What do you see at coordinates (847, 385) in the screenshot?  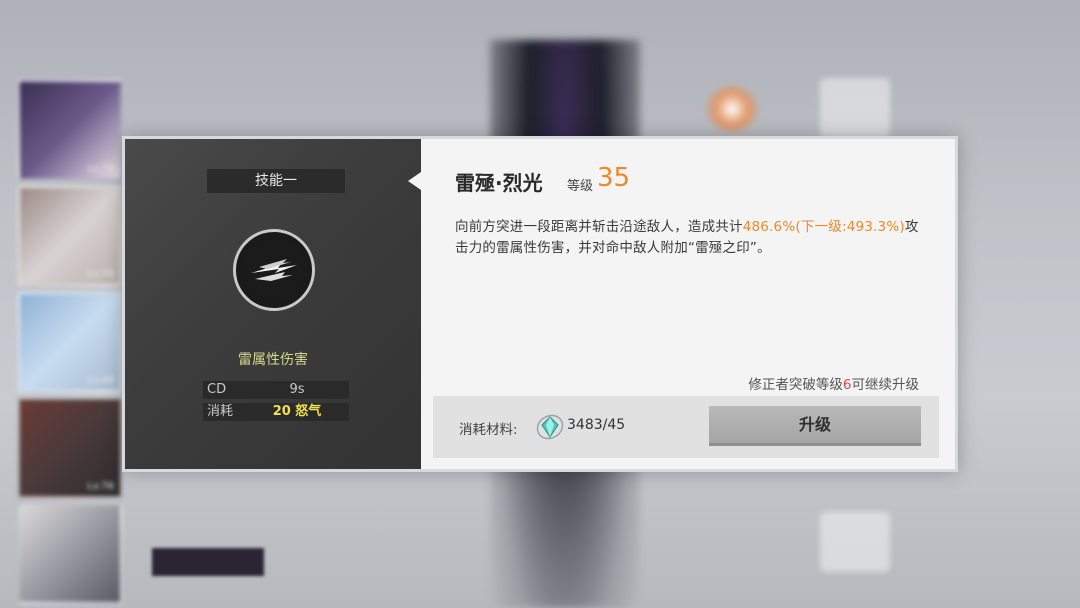 I see `required-level: 6` at bounding box center [847, 385].